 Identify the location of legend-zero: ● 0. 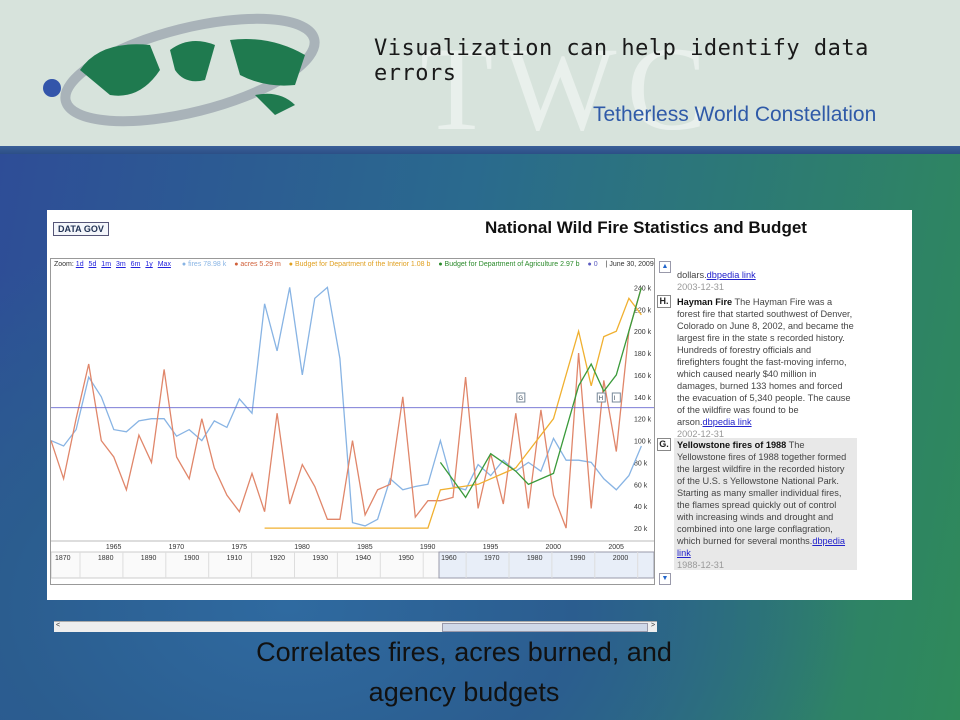
(592, 264).